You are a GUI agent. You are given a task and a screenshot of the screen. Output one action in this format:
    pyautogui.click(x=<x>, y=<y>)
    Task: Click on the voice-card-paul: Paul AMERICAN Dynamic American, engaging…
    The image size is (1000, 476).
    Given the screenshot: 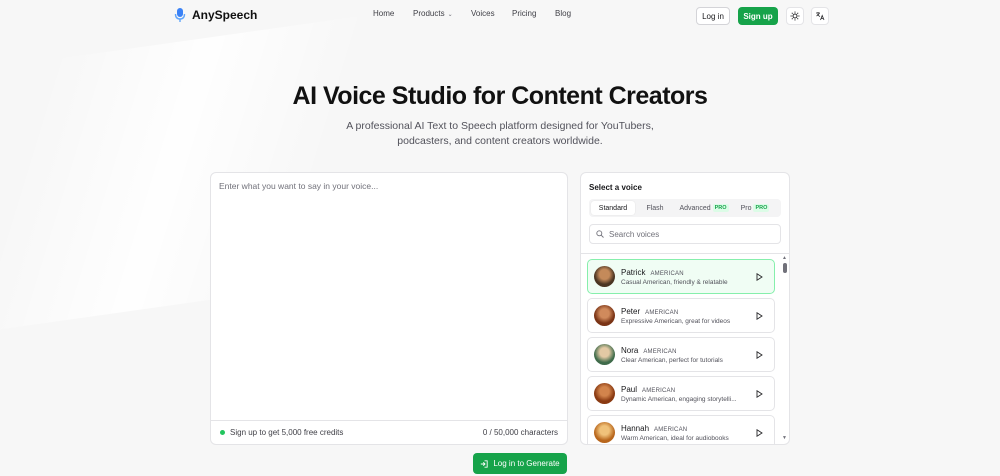 What is the action you would take?
    pyautogui.click(x=681, y=393)
    